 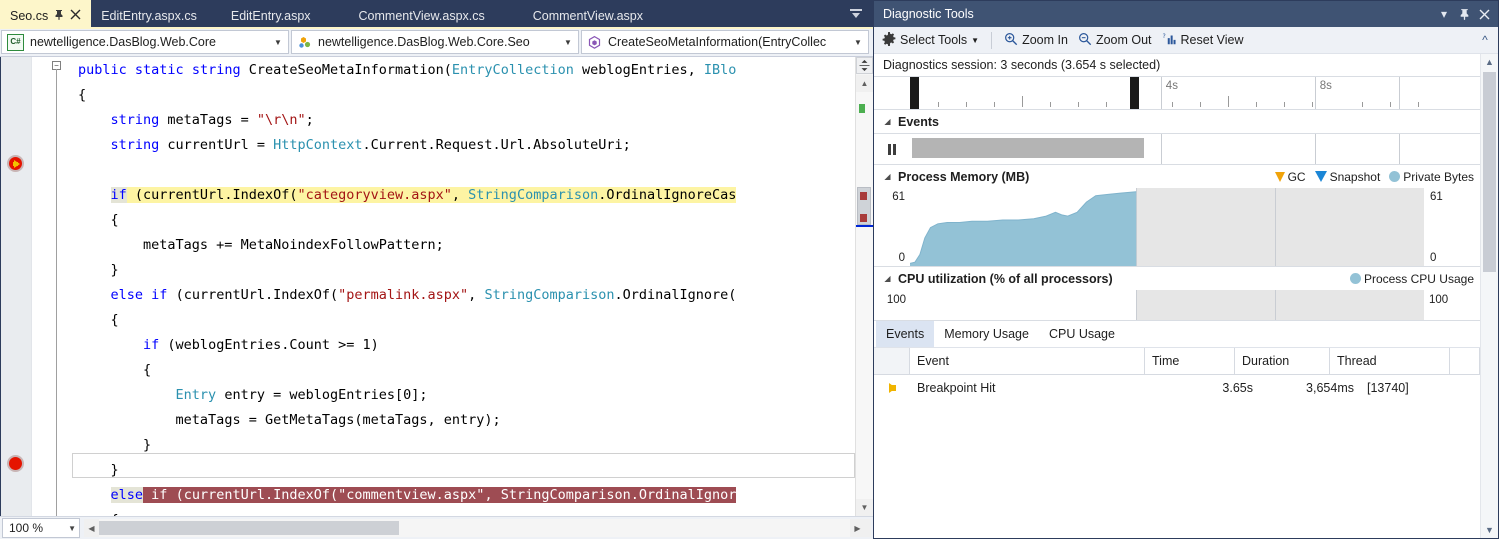 I want to click on tab-memory-usage: Memory Usage, so click(x=986, y=334).